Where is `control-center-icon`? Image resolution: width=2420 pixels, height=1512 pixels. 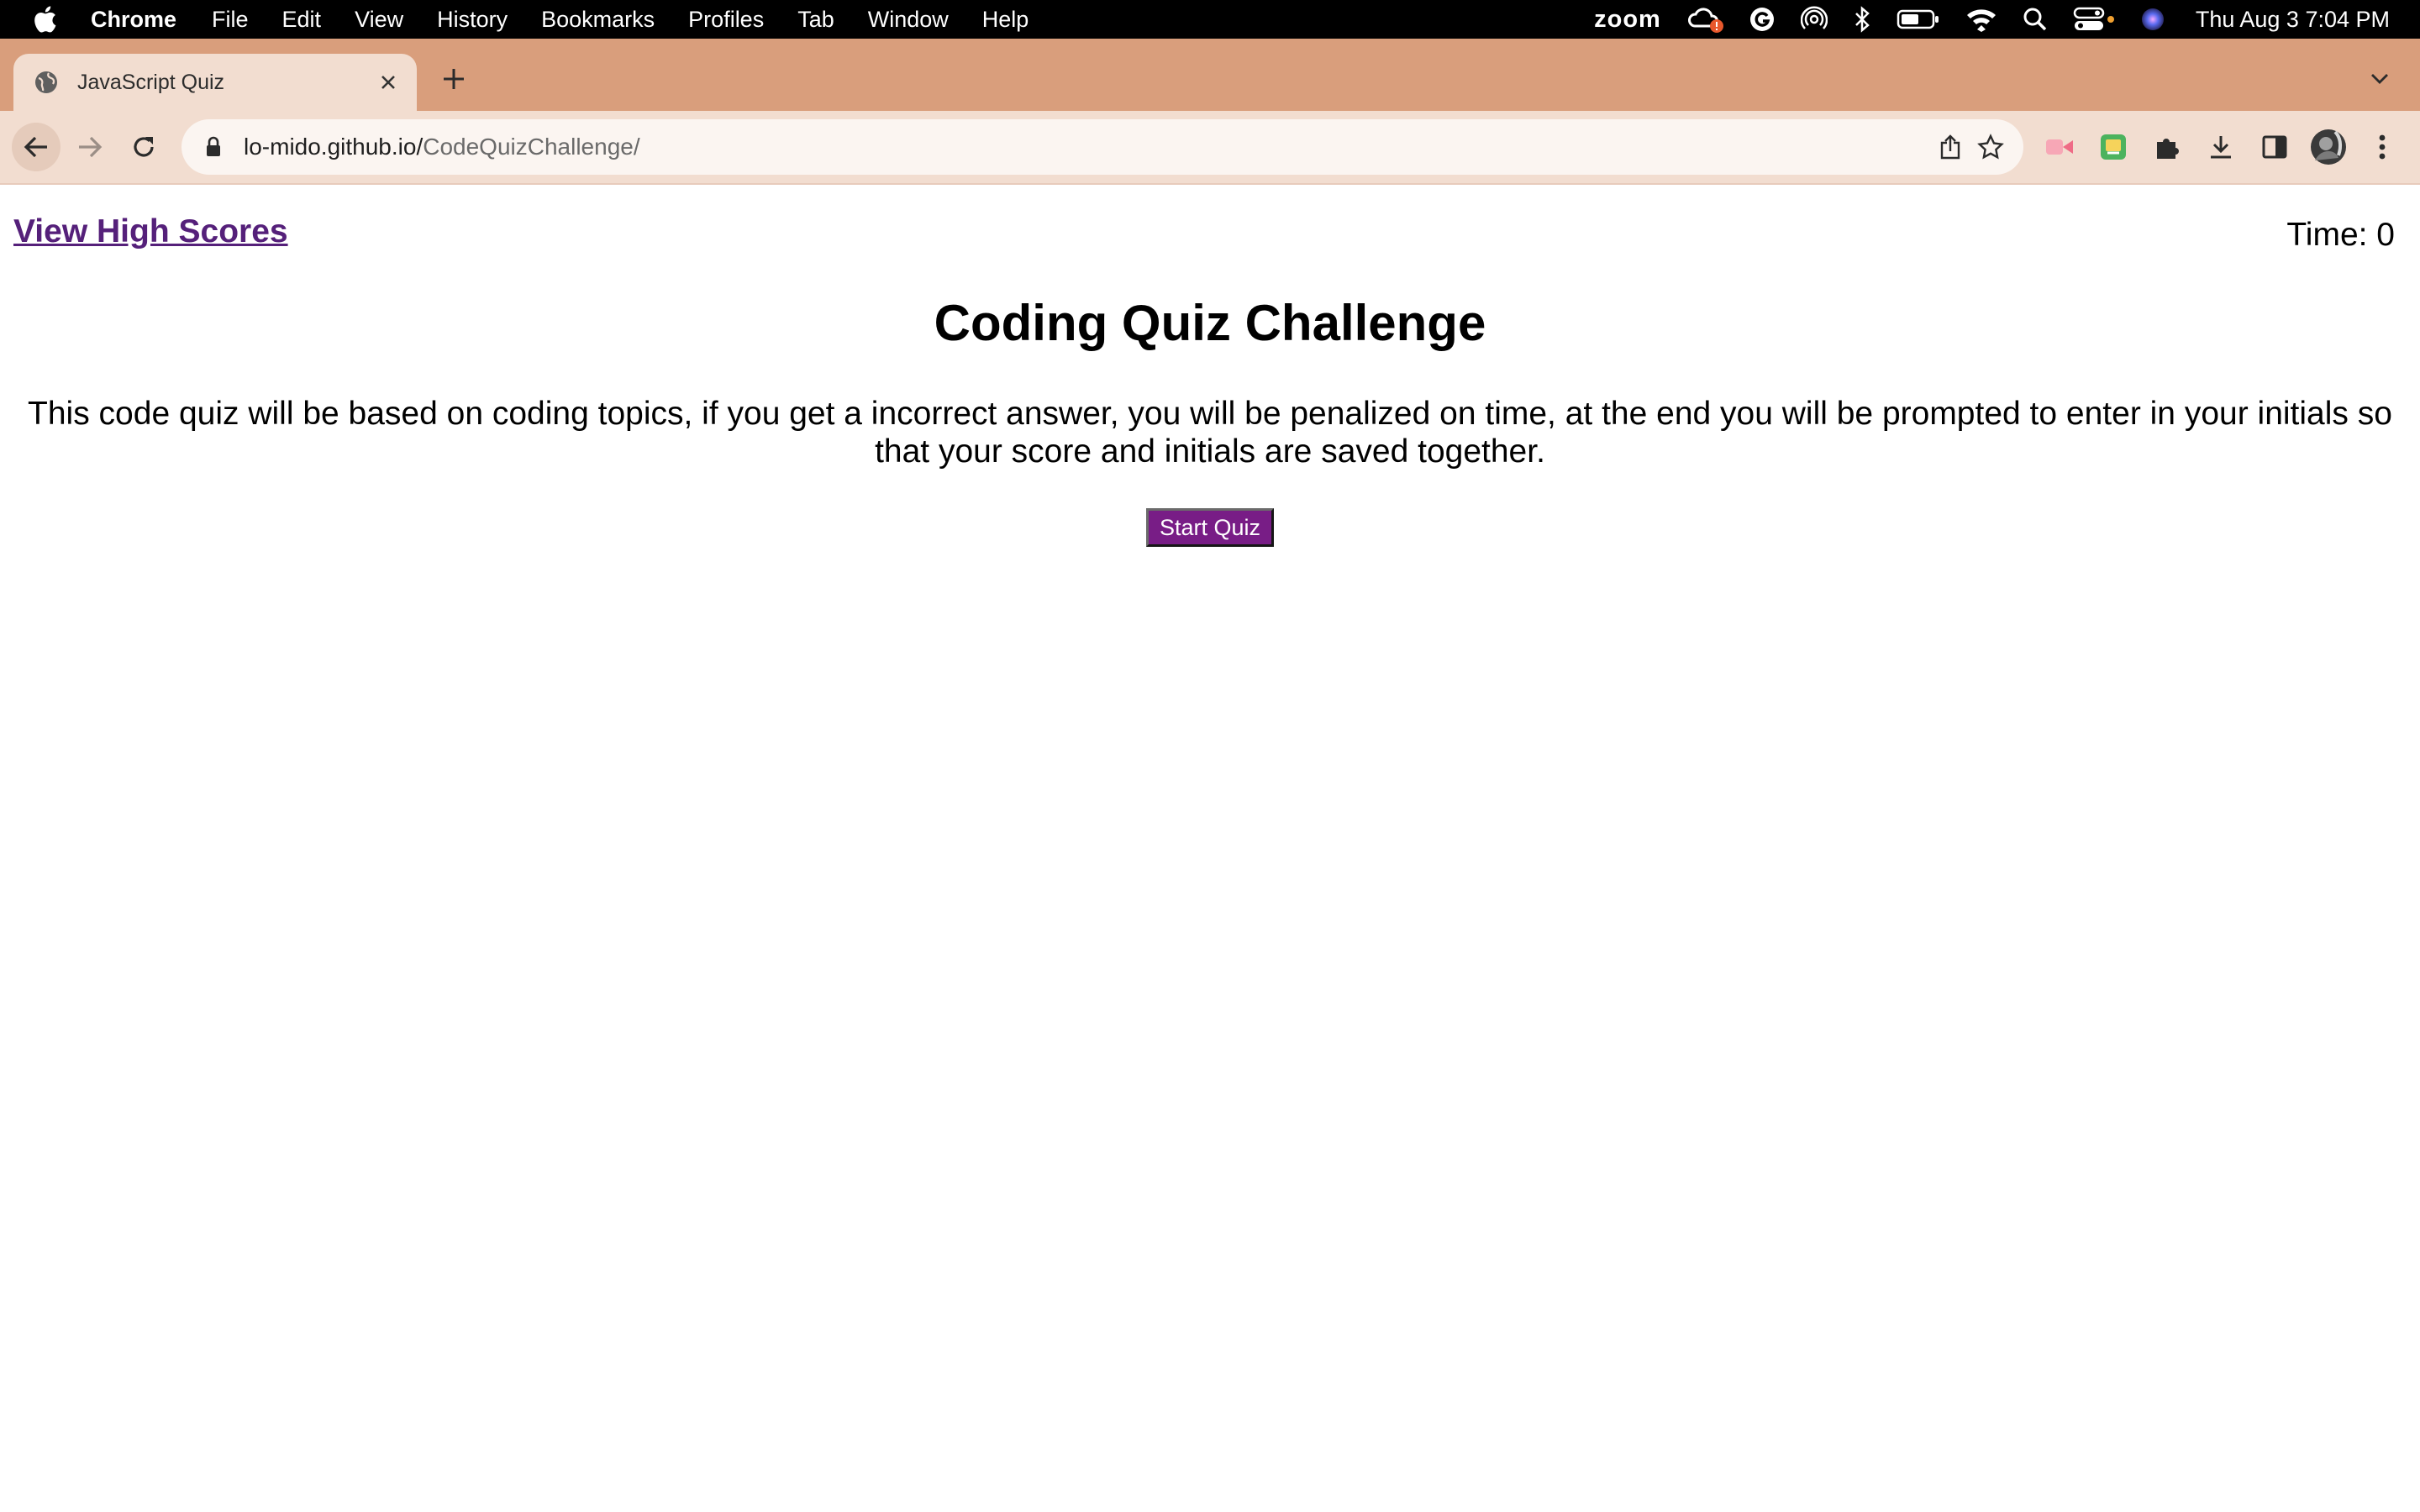 control-center-icon is located at coordinates (2094, 19).